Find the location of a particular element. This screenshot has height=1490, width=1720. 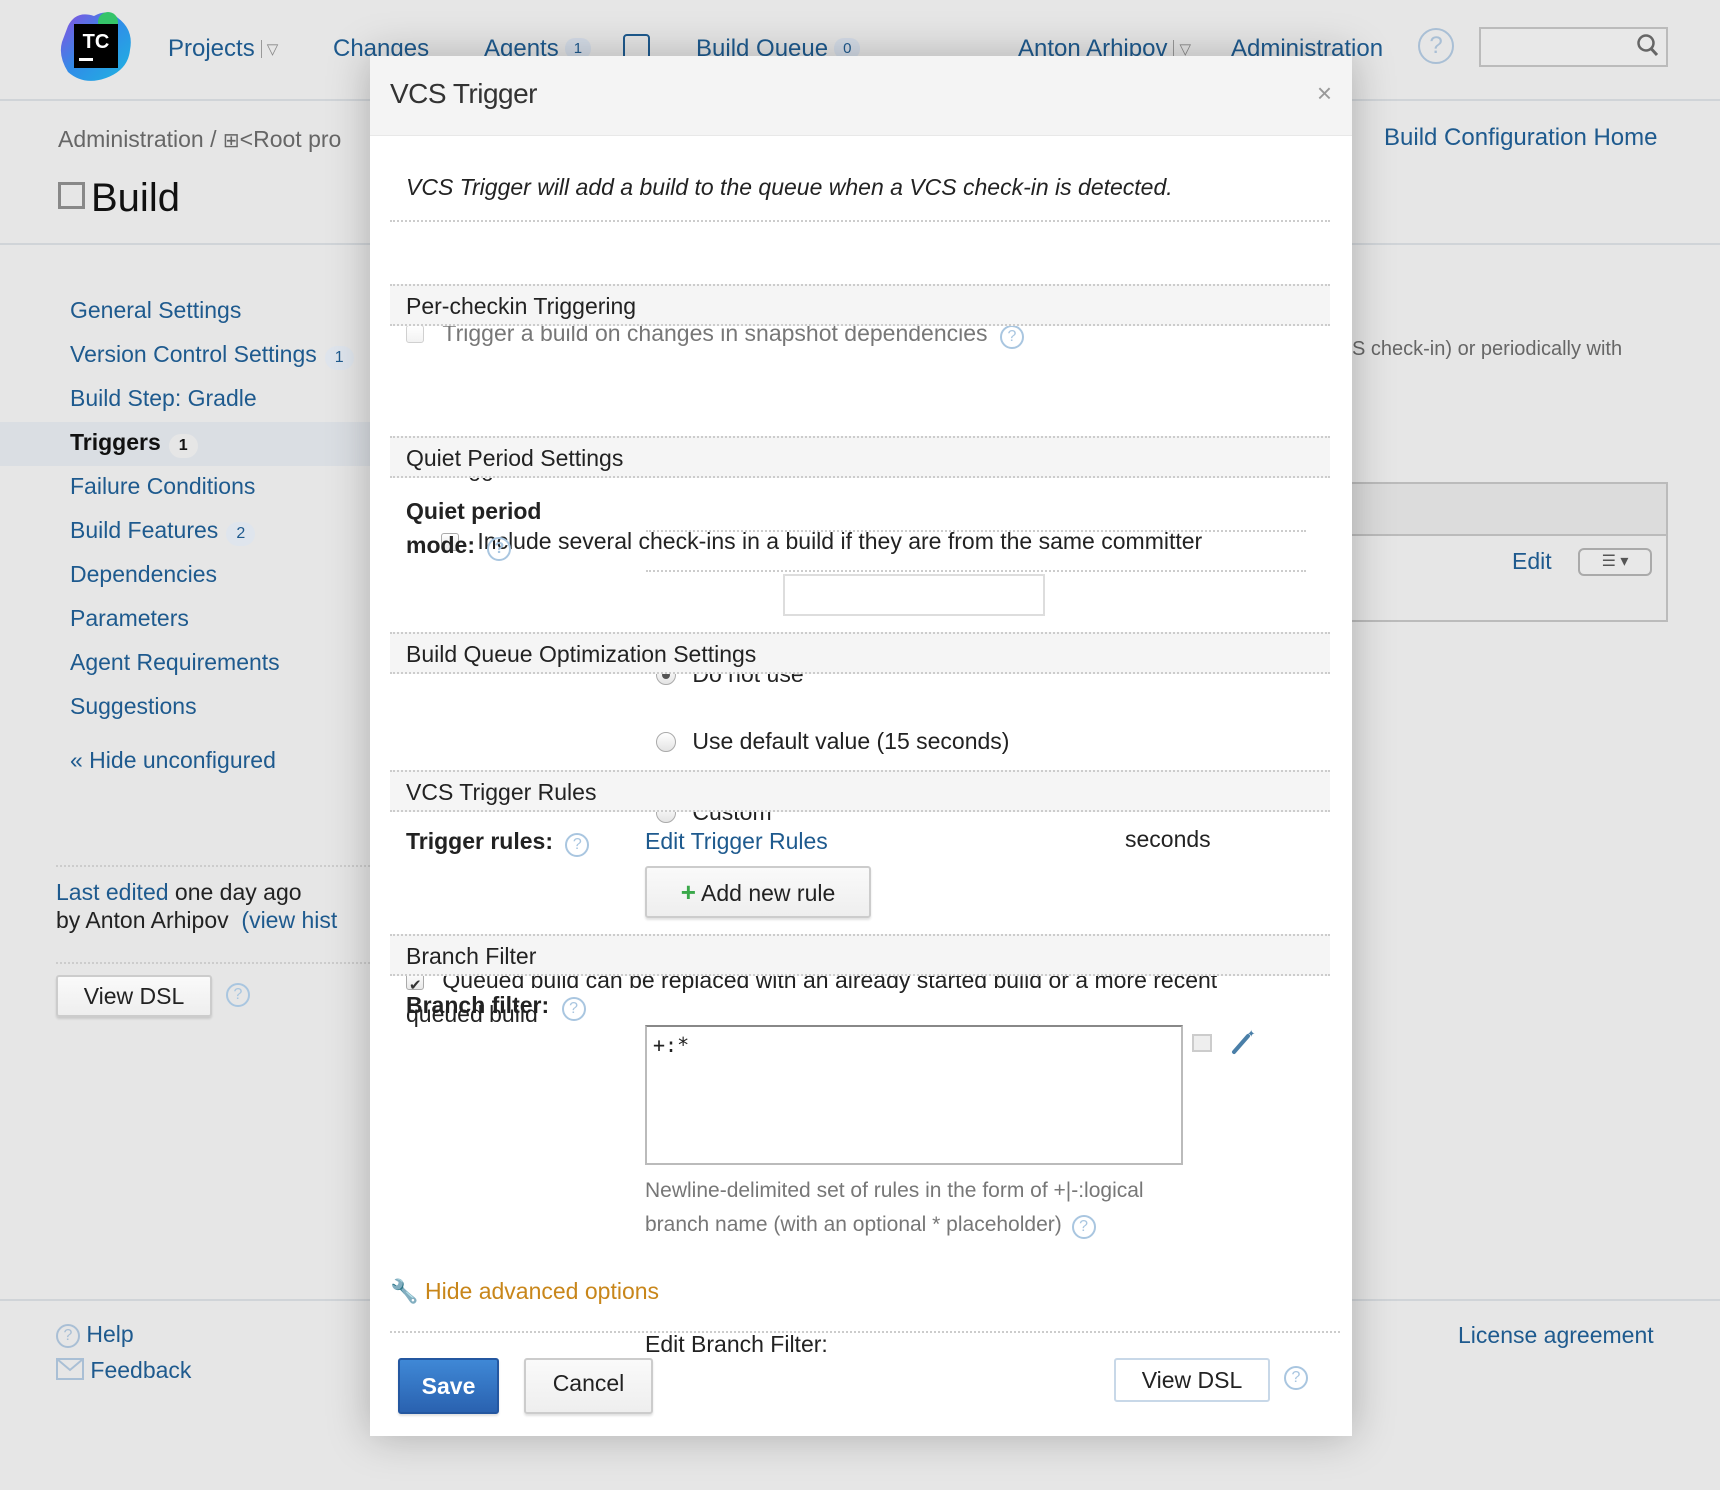

radio-default-value-label: Use default value (15 seconds) is located at coordinates (851, 741).